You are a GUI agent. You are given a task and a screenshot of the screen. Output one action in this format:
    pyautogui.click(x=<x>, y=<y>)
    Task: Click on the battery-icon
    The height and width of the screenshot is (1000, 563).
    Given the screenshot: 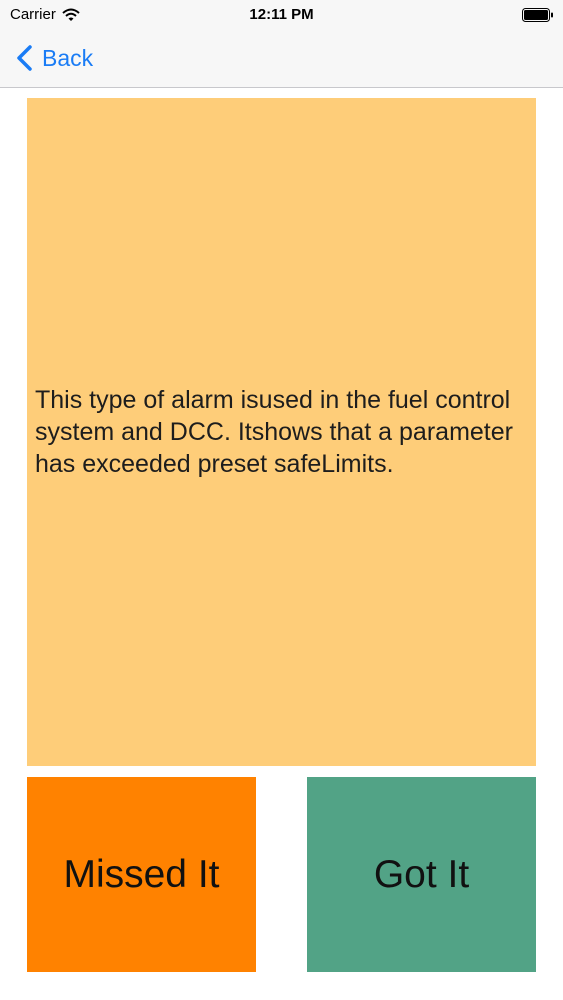 What is the action you would take?
    pyautogui.click(x=537, y=15)
    